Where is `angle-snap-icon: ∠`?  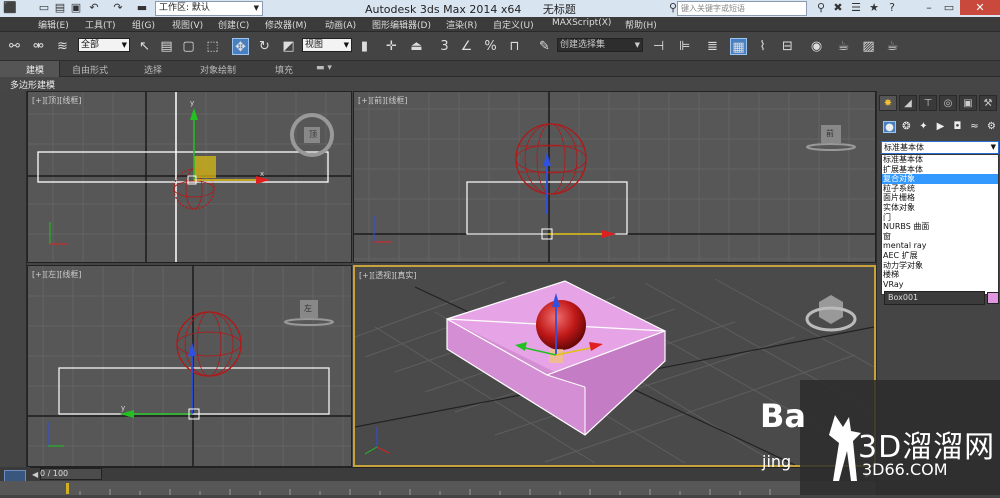
angle-snap-icon: ∠ is located at coordinates (466, 46).